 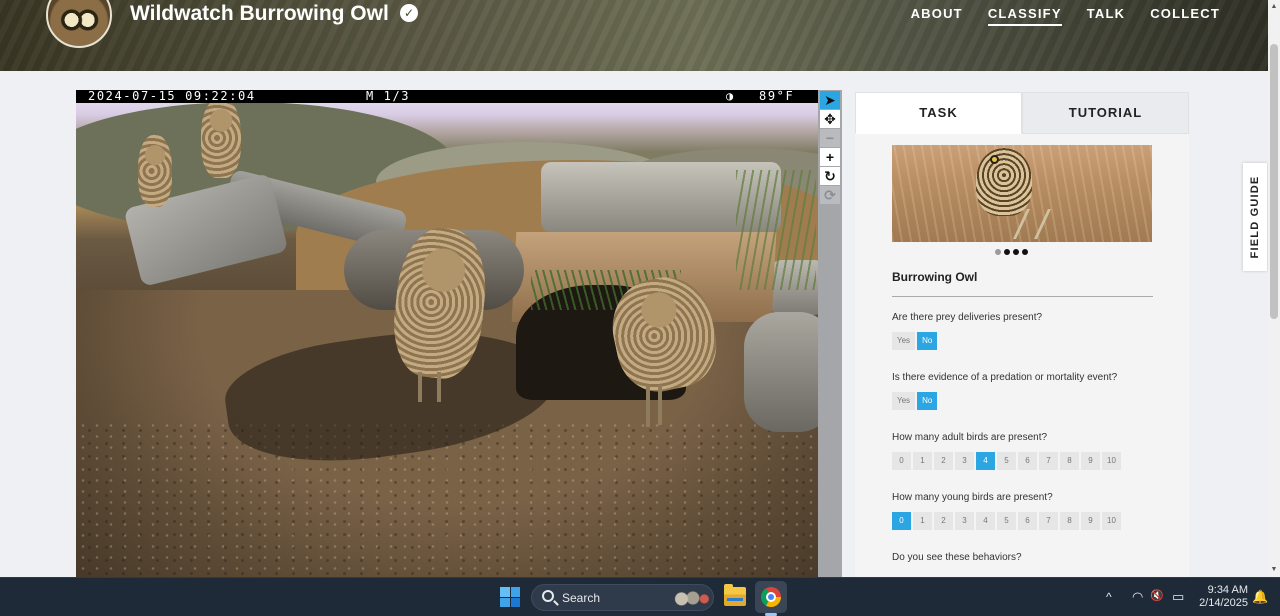 I want to click on windows-start-icon, so click(x=510, y=597).